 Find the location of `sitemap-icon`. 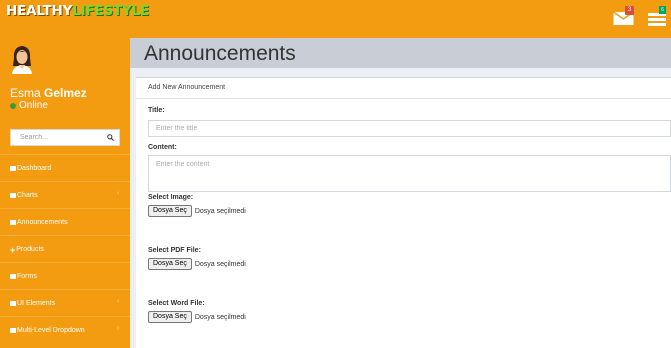

sitemap-icon is located at coordinates (13, 330).